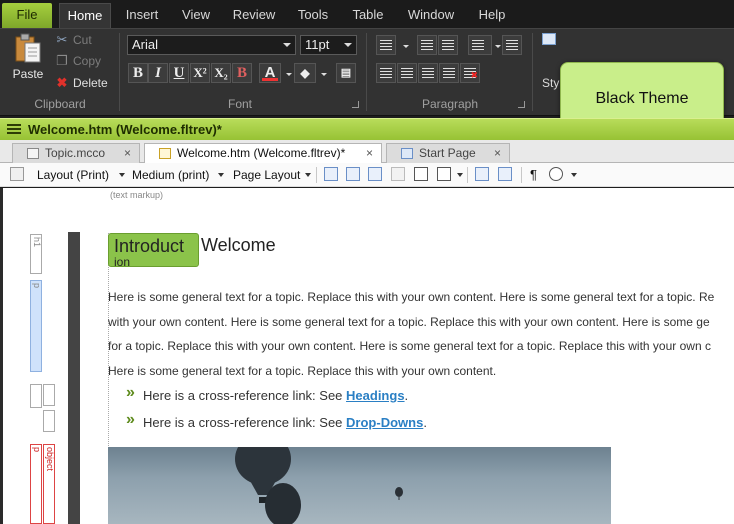 This screenshot has height=524, width=734. Describe the element at coordinates (266, 175) in the screenshot. I see `page-layout-dropdown: Page Layout` at that location.